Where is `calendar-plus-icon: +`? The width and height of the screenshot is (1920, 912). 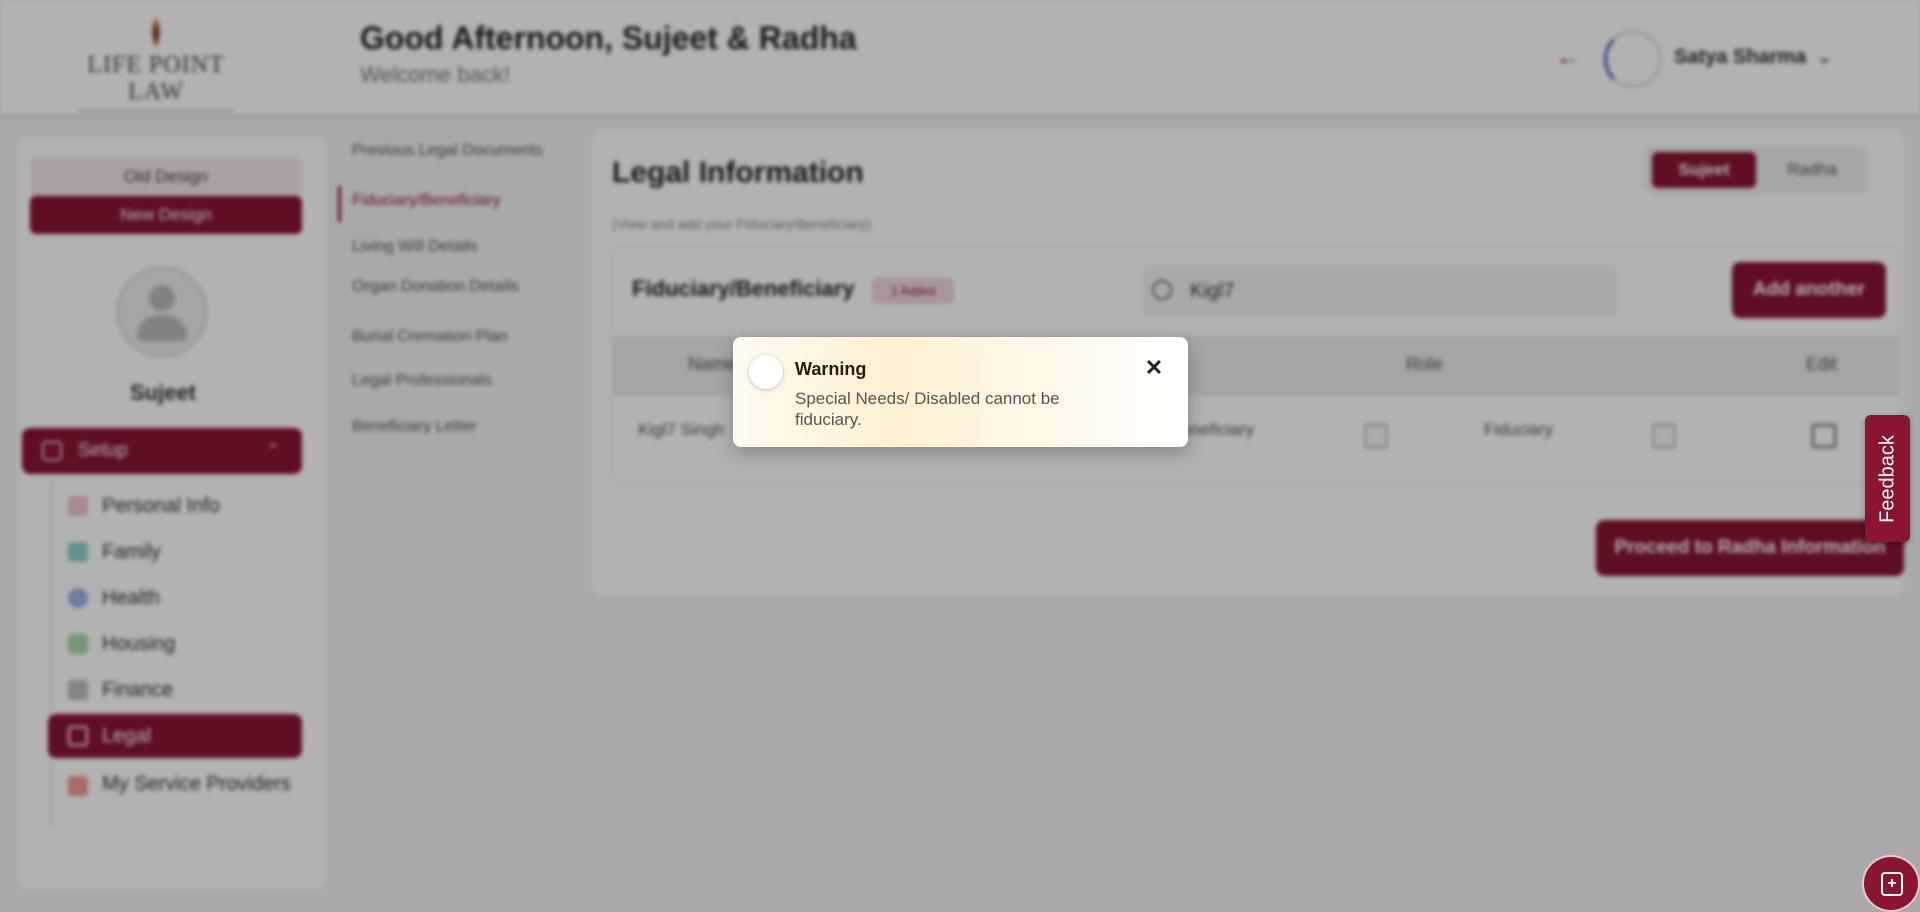
calendar-plus-icon: + is located at coordinates (1892, 884).